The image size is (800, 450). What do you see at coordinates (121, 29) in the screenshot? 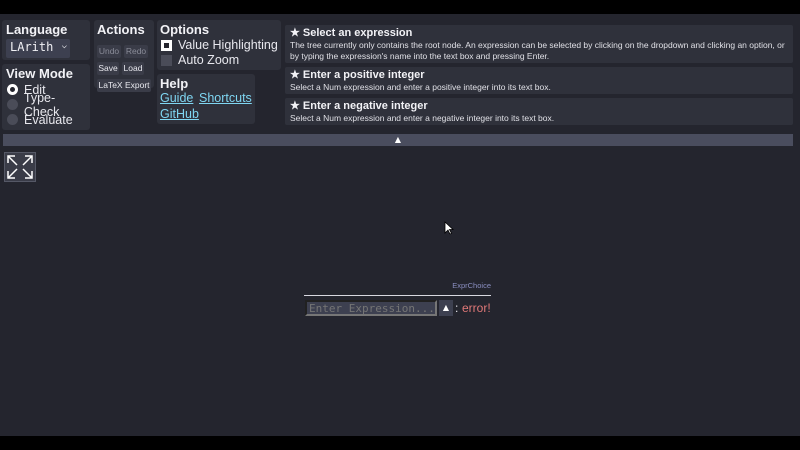
I see `actions-title: Actions` at bounding box center [121, 29].